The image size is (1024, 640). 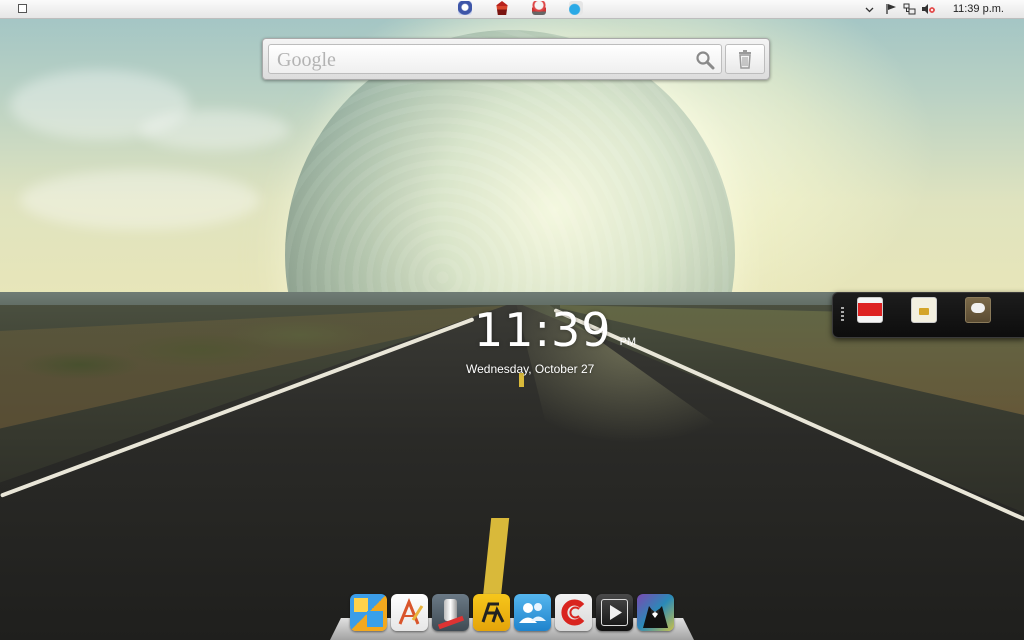 What do you see at coordinates (409, 612) in the screenshot?
I see `text-editor-icon` at bounding box center [409, 612].